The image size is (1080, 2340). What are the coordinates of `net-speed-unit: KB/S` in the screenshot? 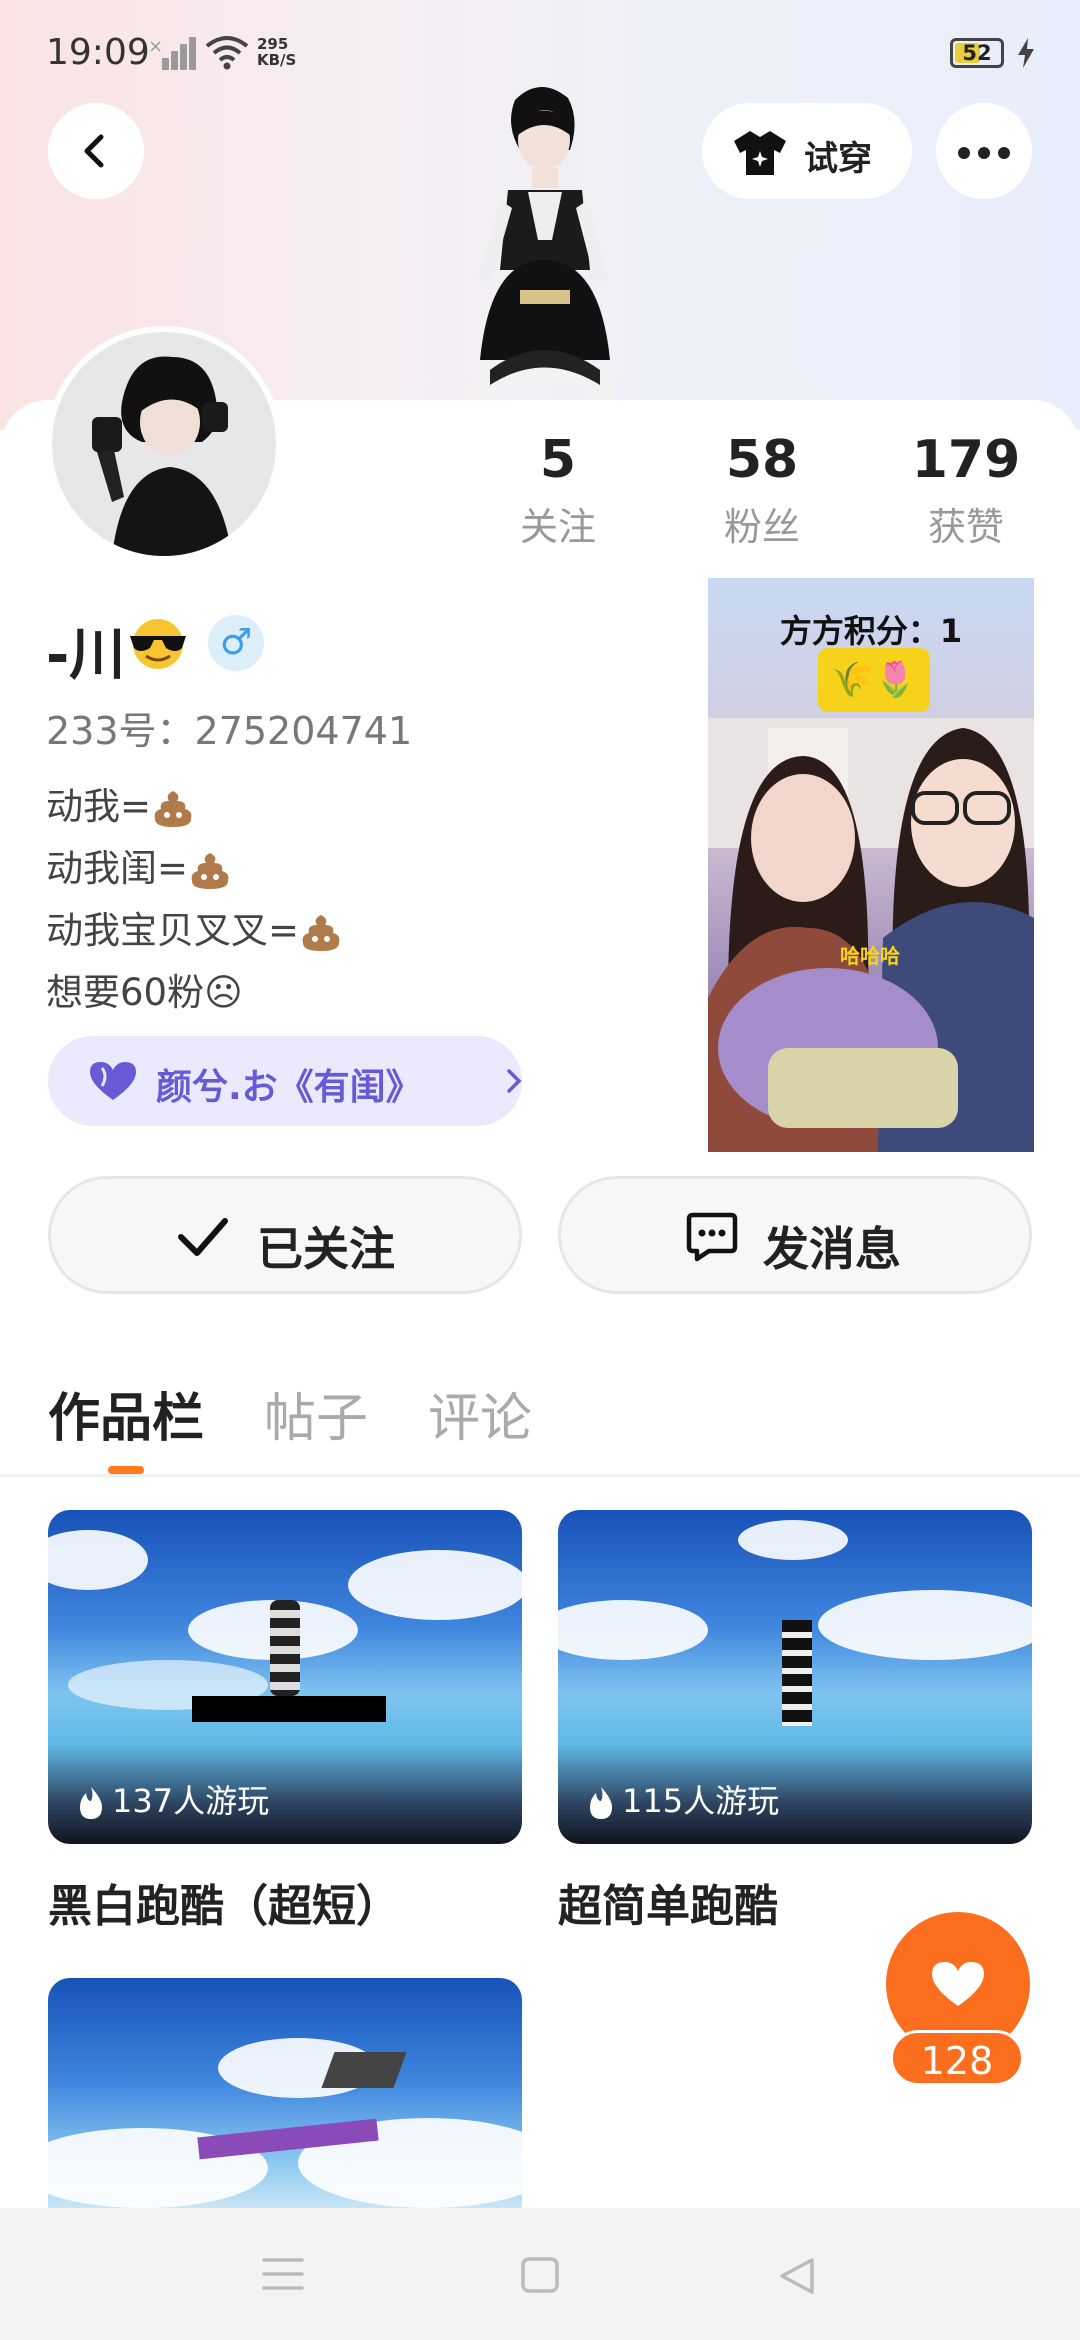 It's located at (277, 60).